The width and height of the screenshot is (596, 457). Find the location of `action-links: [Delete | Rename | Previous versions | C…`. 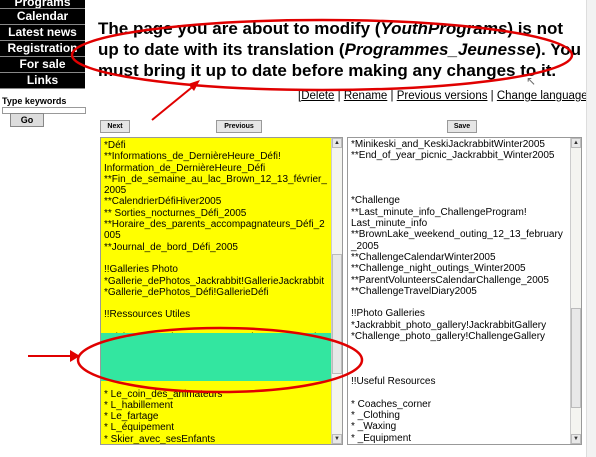

action-links: [Delete | Rename | Previous versions | C… is located at coordinates (444, 96).